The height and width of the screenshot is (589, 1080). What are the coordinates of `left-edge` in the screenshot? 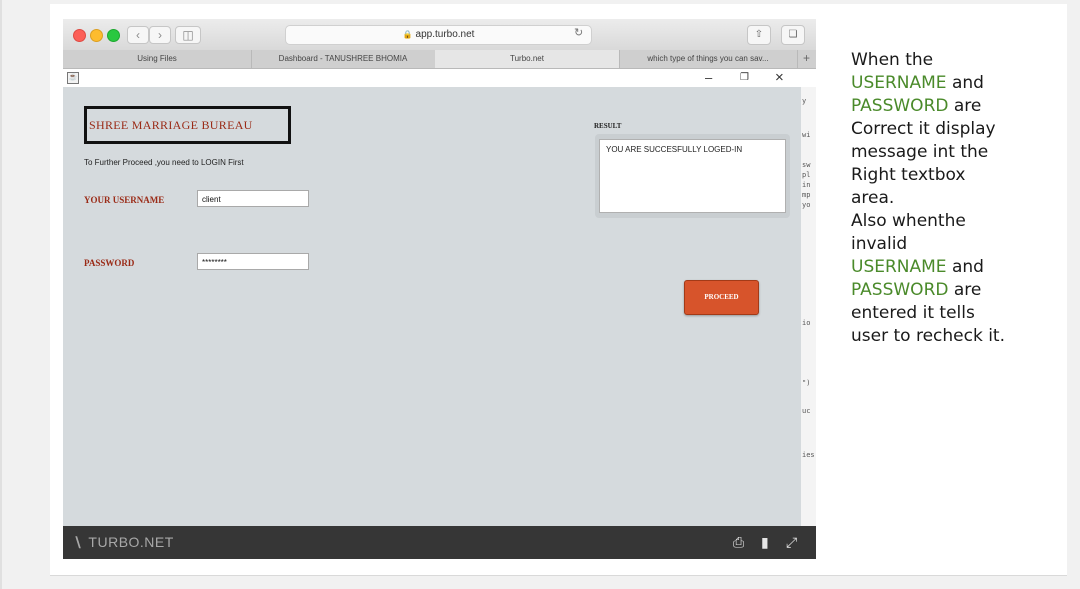 It's located at (1, 294).